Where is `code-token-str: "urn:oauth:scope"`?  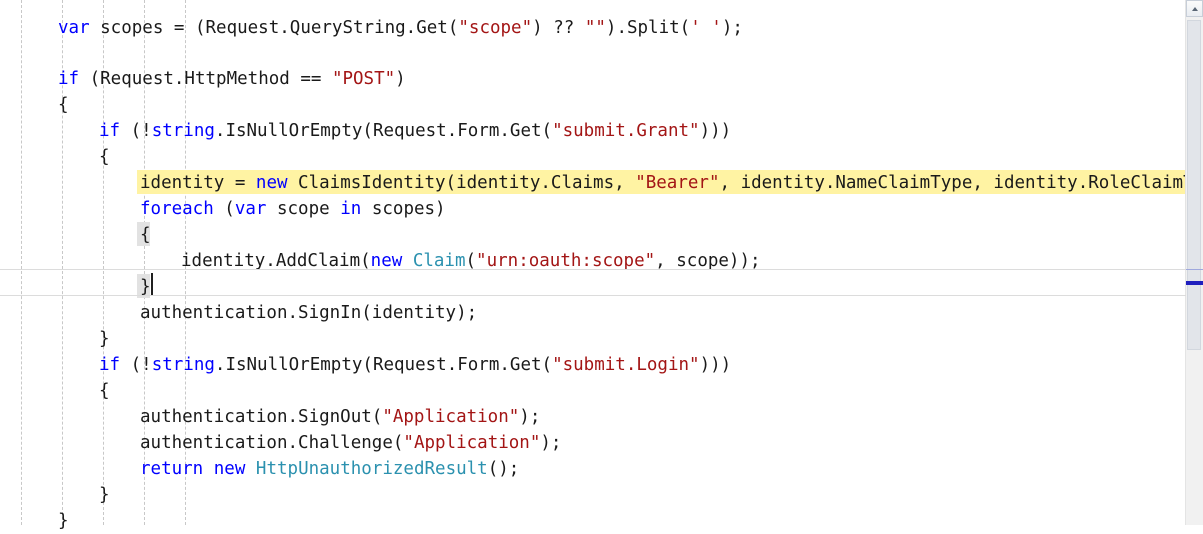
code-token-str: "urn:oauth:scope" is located at coordinates (565, 261).